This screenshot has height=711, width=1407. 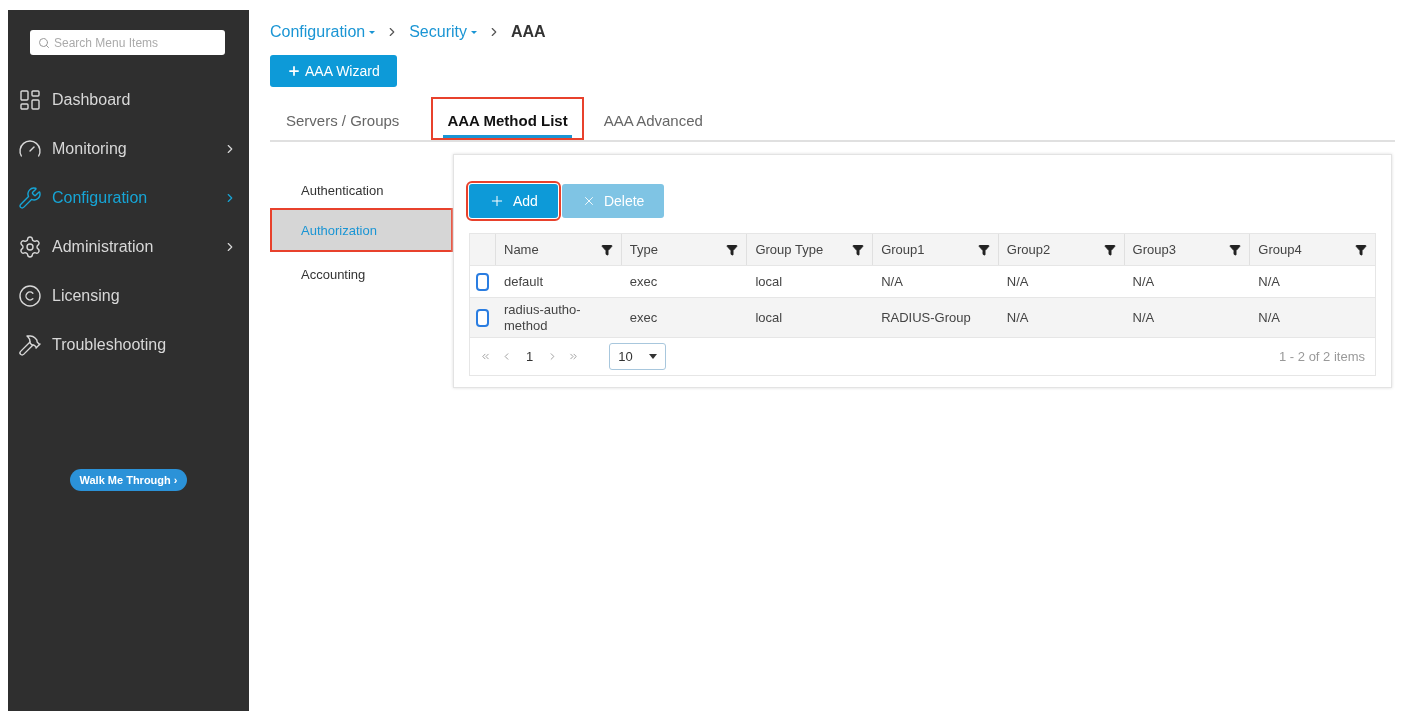 What do you see at coordinates (128, 197) in the screenshot?
I see `sidebar-item: Configuration` at bounding box center [128, 197].